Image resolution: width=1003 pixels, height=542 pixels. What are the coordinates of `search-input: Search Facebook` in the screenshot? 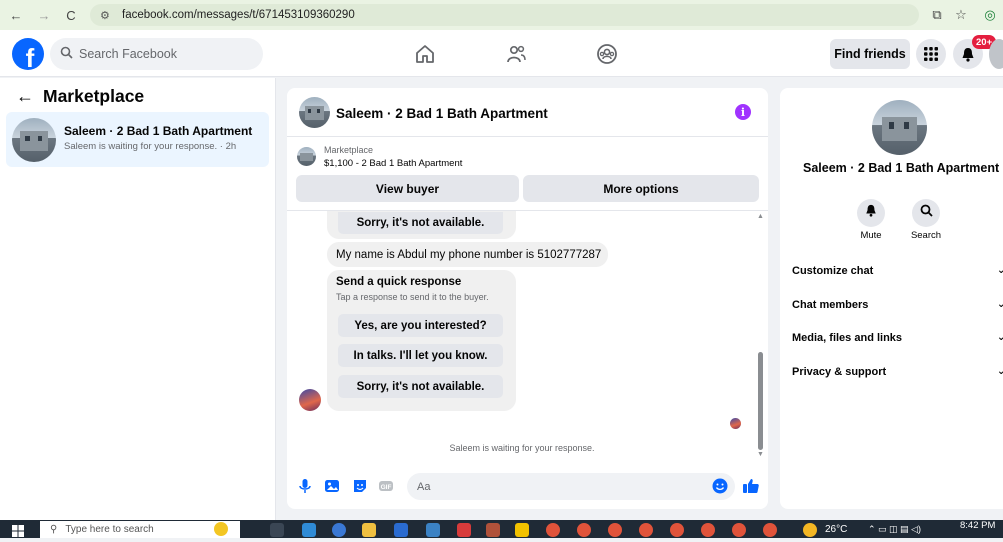 It's located at (156, 54).